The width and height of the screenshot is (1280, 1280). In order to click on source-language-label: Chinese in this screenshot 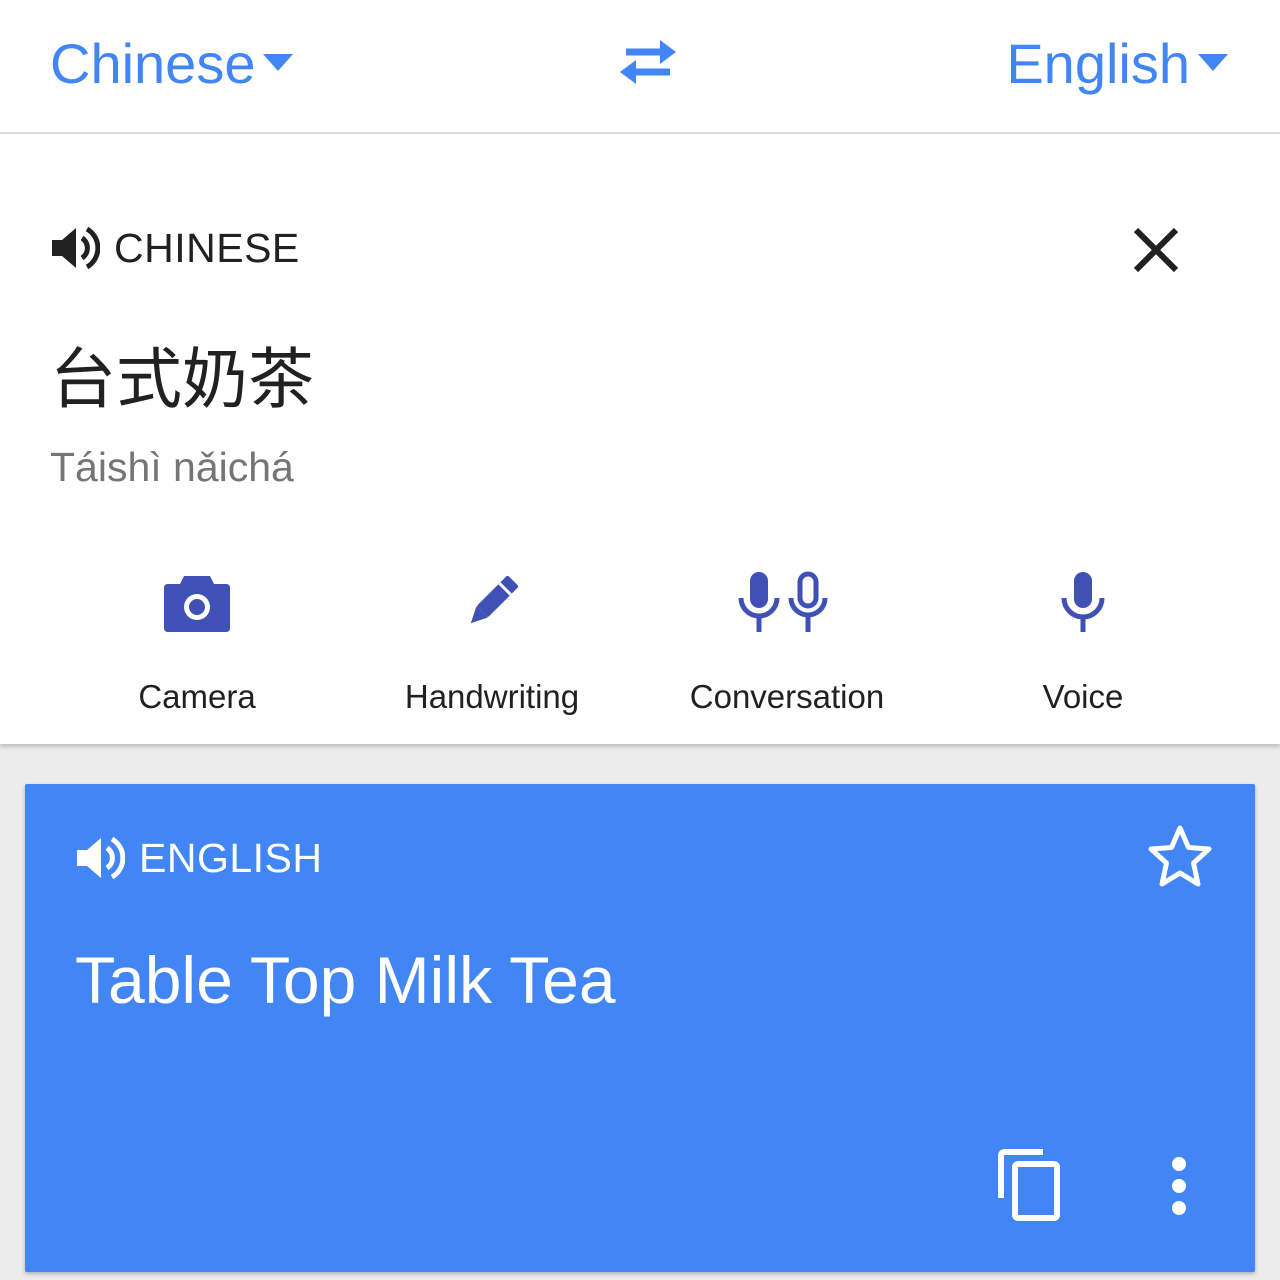, I will do `click(153, 63)`.